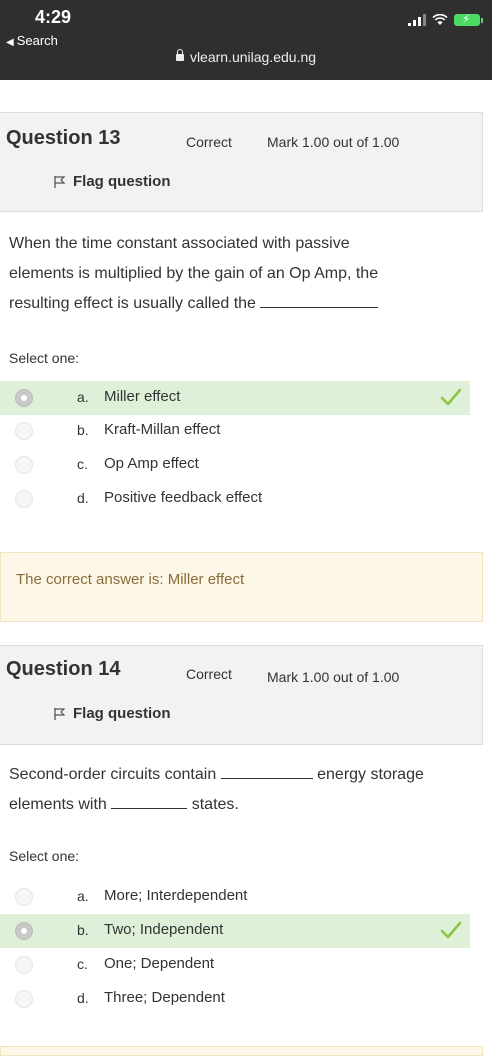 The image size is (492, 1056). Describe the element at coordinates (142, 396) in the screenshot. I see `option-text: Miller effect` at that location.